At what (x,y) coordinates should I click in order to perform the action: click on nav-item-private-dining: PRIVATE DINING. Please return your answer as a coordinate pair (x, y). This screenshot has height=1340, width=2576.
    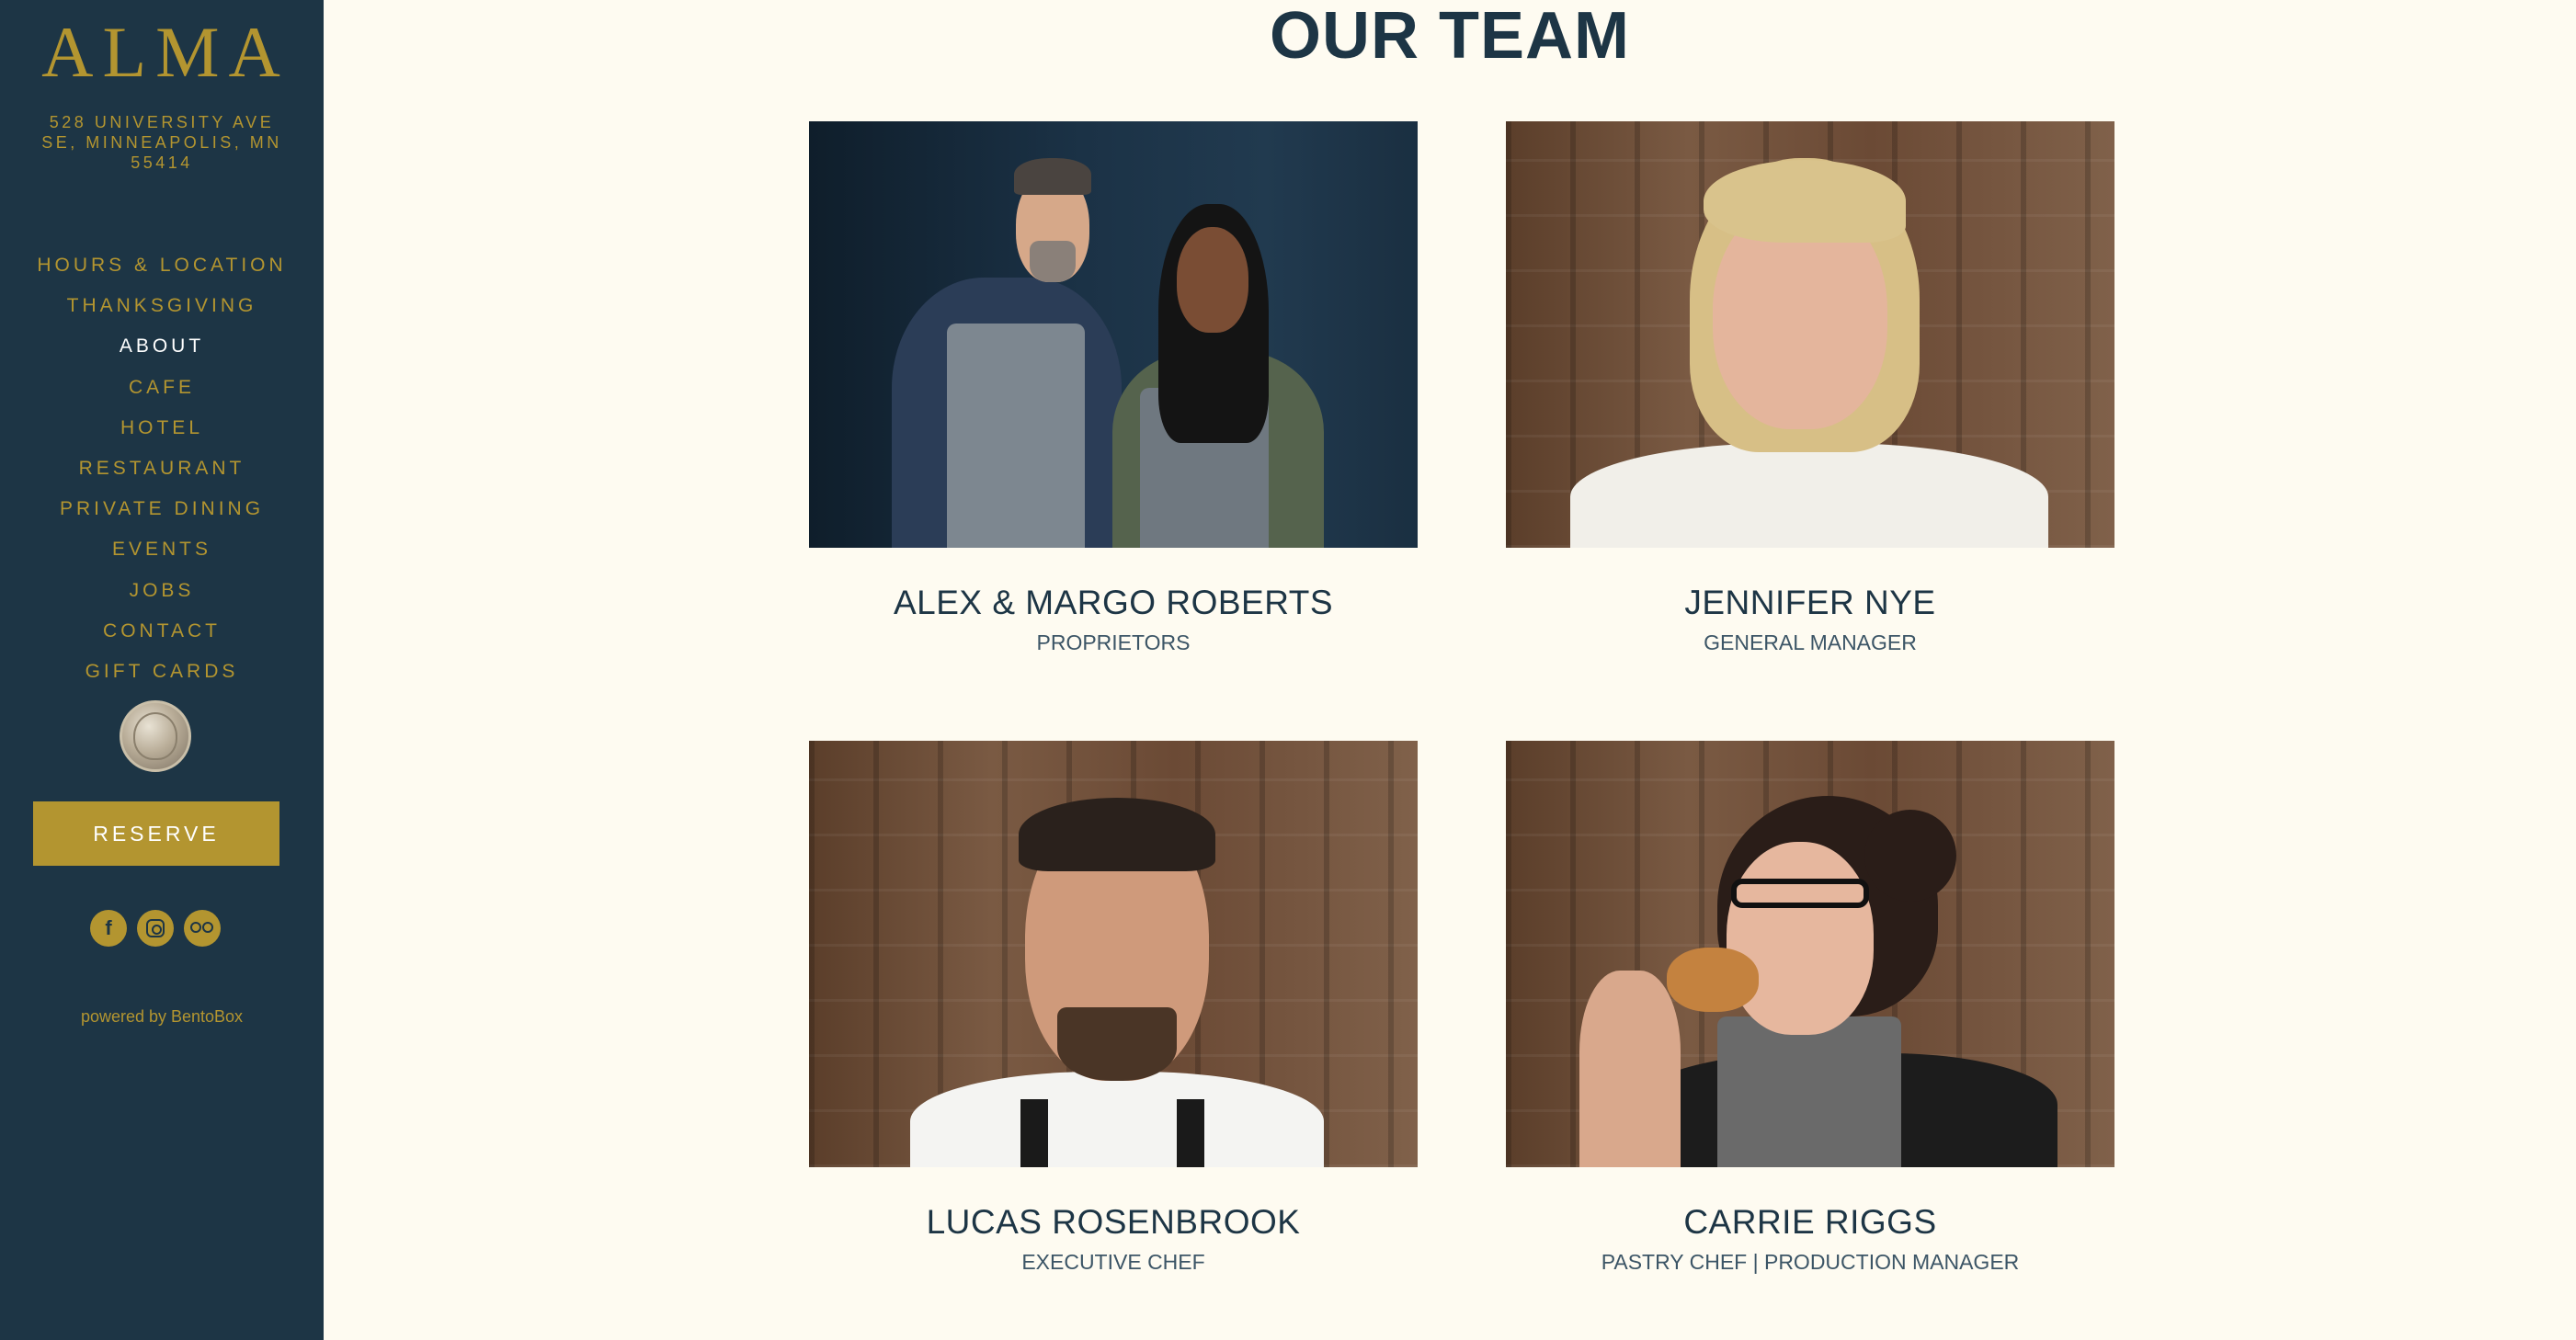
    Looking at the image, I should click on (162, 512).